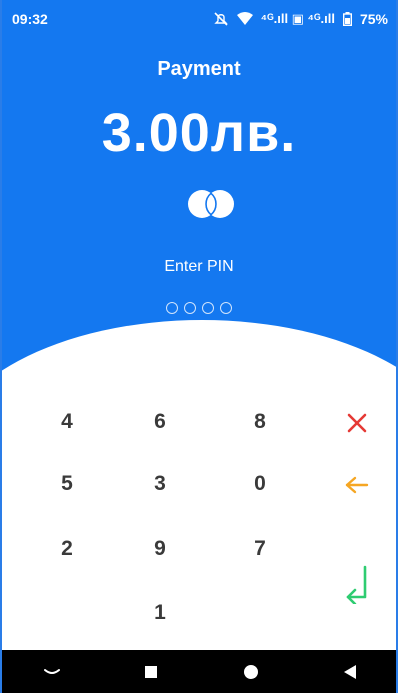 The image size is (398, 693). What do you see at coordinates (67, 422) in the screenshot?
I see `key-4: 4` at bounding box center [67, 422].